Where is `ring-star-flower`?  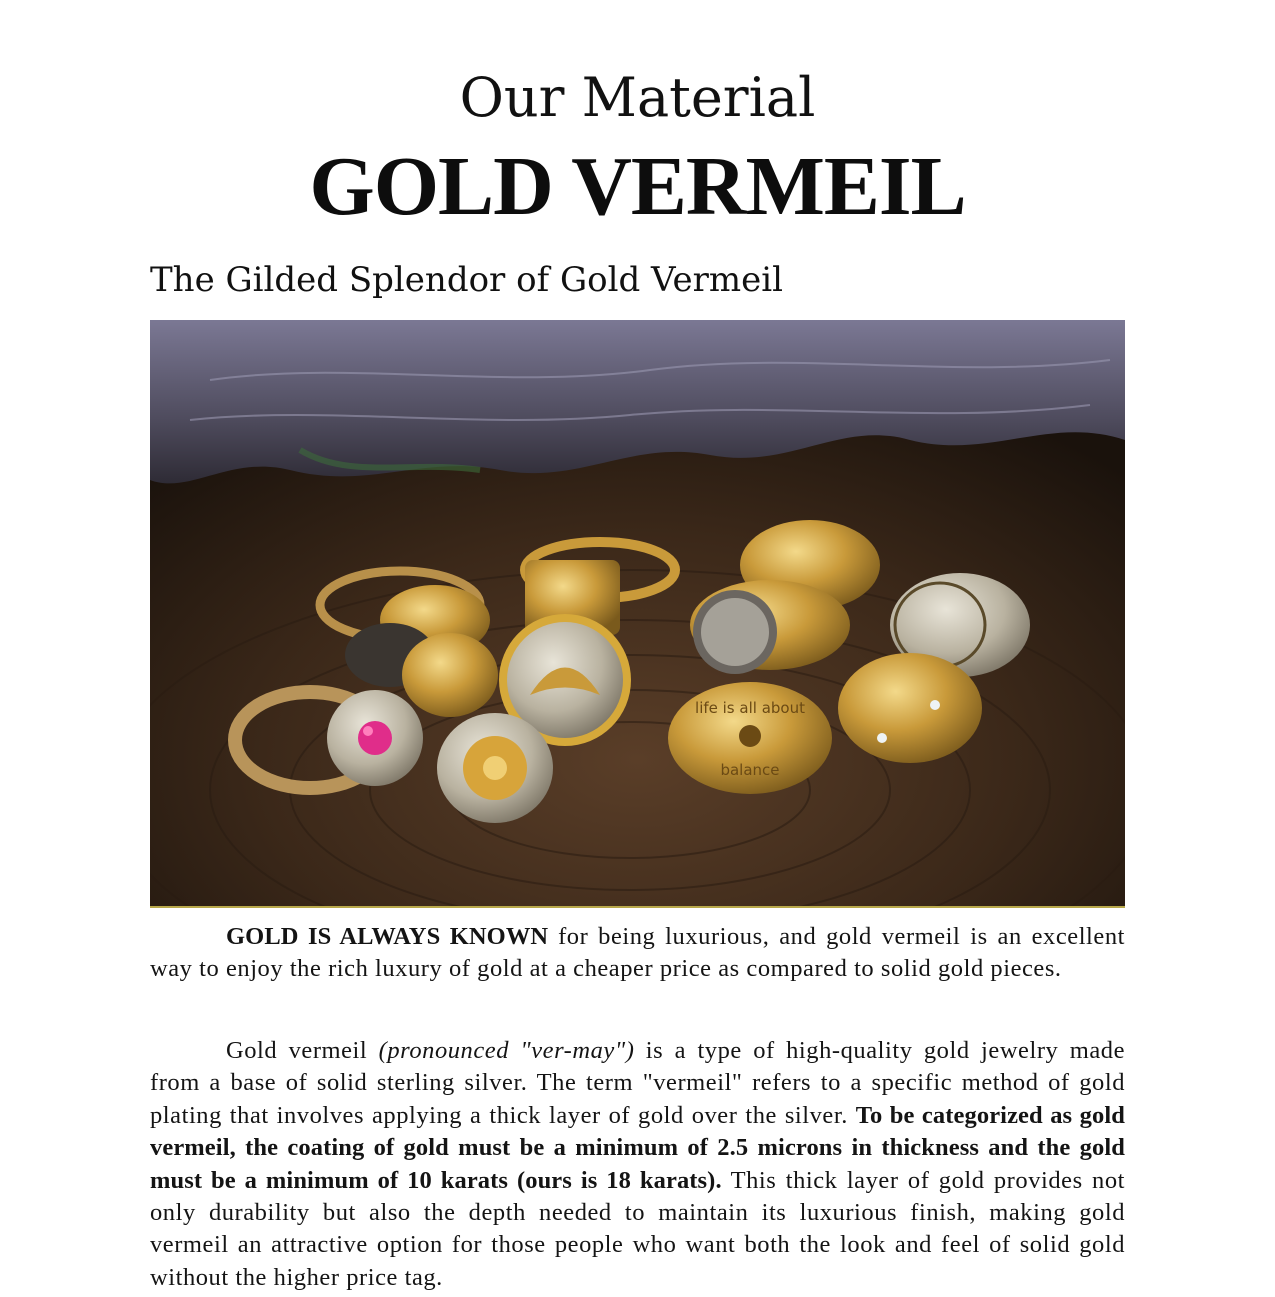 ring-star-flower is located at coordinates (495, 768).